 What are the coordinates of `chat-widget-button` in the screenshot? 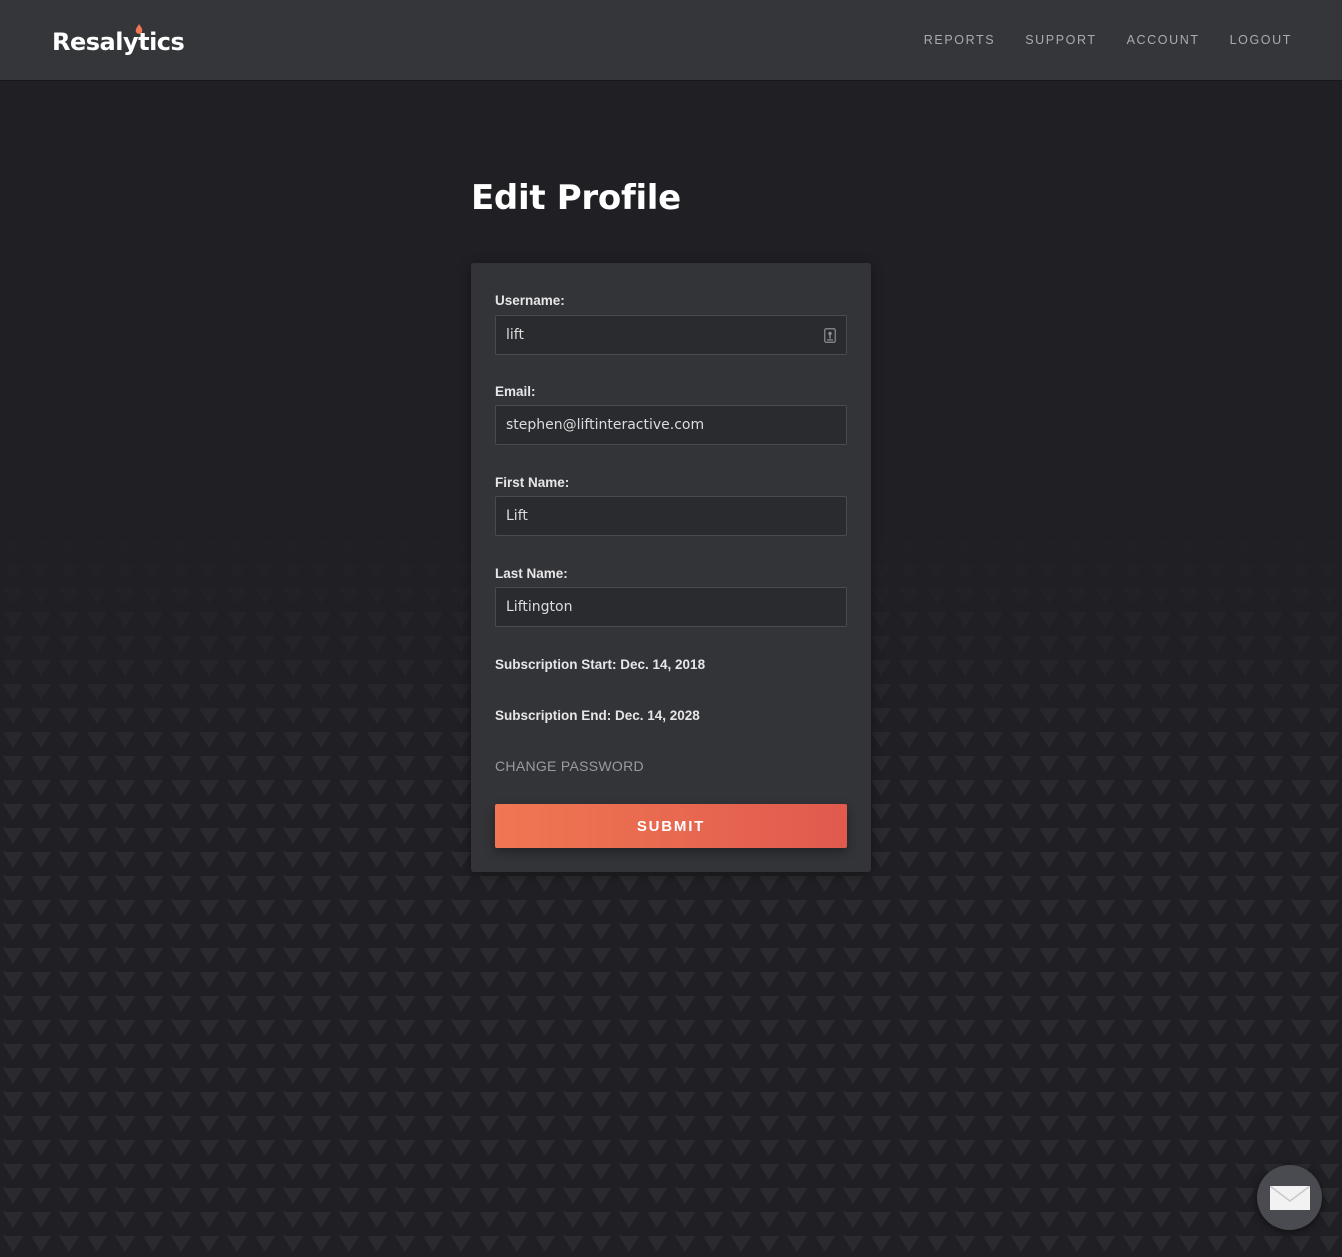 It's located at (1289, 1197).